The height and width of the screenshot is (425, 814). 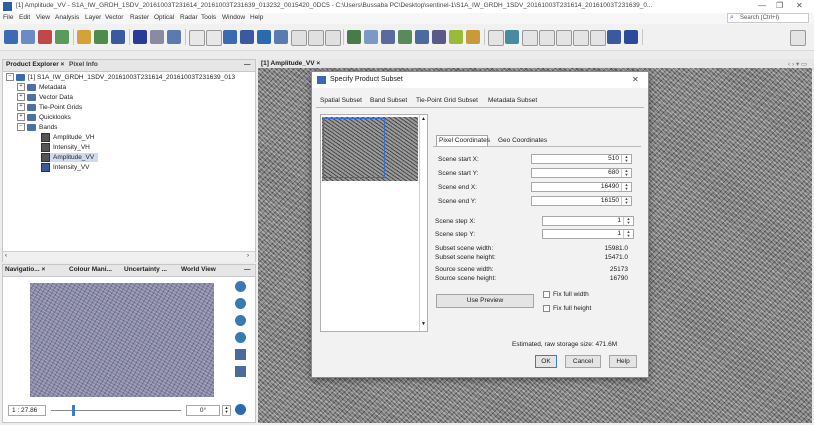 What do you see at coordinates (197, 38) in the screenshot?
I see `draw-rect-icon` at bounding box center [197, 38].